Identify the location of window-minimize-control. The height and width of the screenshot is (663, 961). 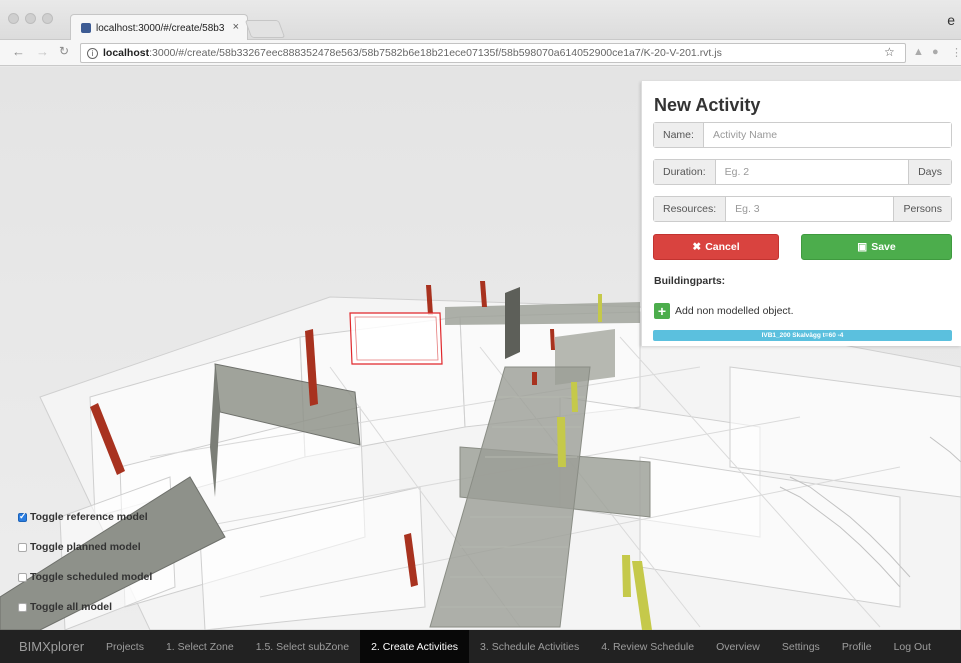
(30, 18).